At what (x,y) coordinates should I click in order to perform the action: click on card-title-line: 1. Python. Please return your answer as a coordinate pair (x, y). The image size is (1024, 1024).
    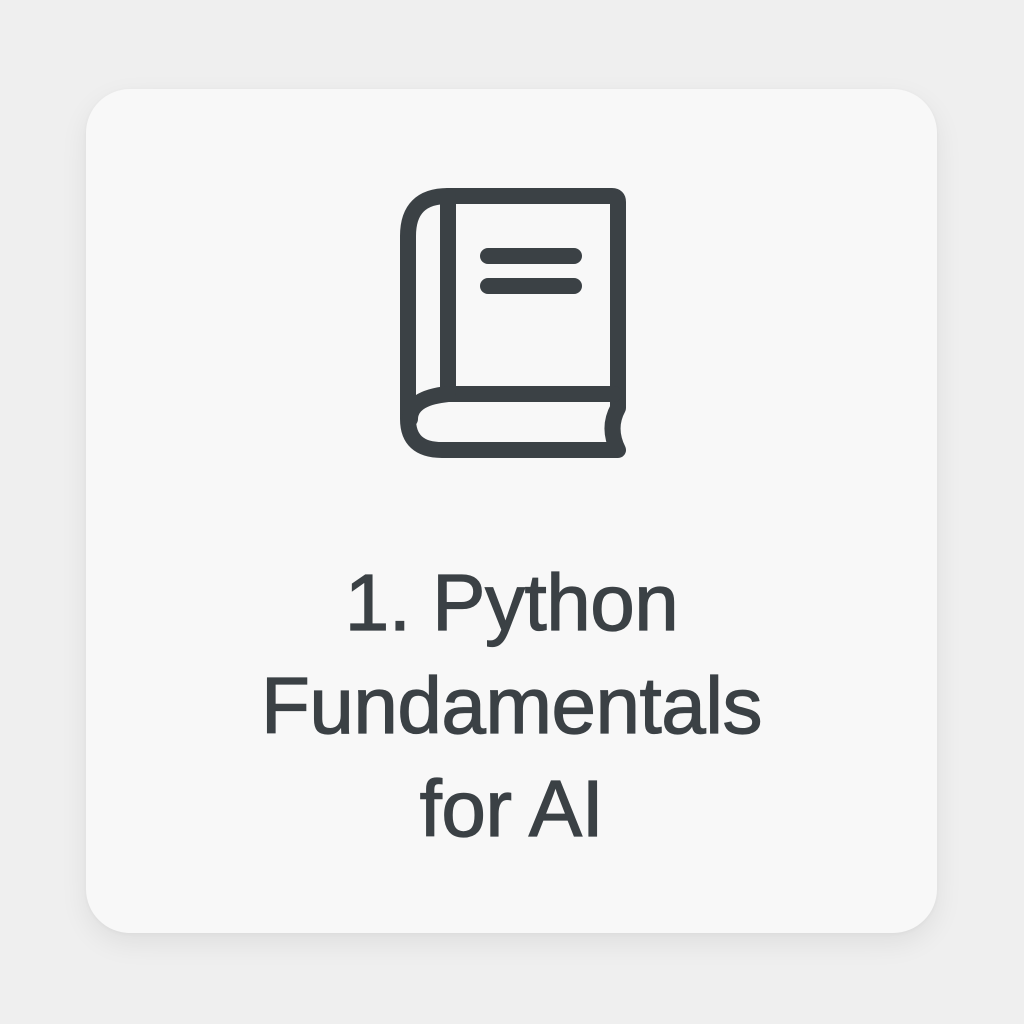
    Looking at the image, I should click on (511, 602).